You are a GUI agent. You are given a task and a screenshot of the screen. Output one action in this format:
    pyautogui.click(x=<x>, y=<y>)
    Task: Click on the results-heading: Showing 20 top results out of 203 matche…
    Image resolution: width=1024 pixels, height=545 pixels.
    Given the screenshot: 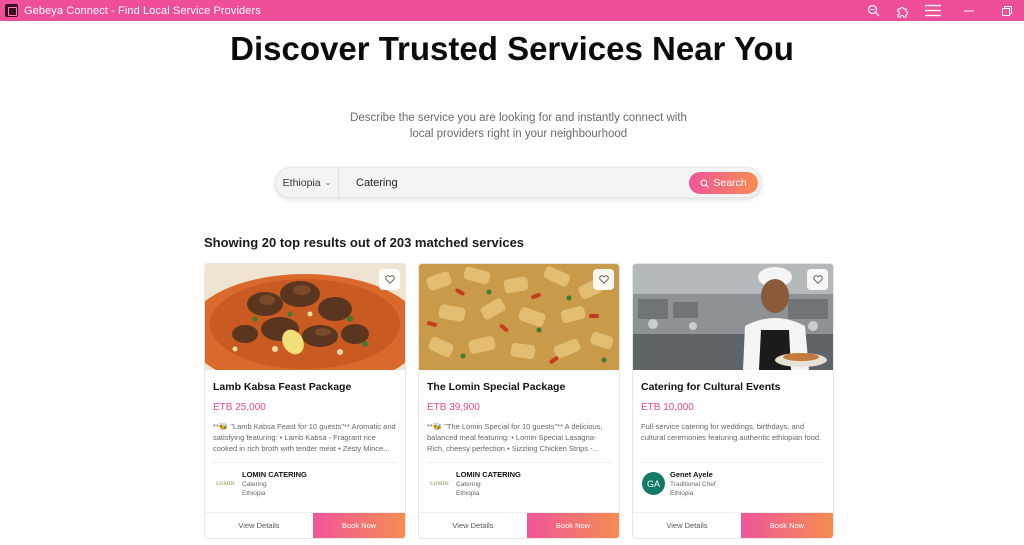 What is the action you would take?
    pyautogui.click(x=364, y=242)
    